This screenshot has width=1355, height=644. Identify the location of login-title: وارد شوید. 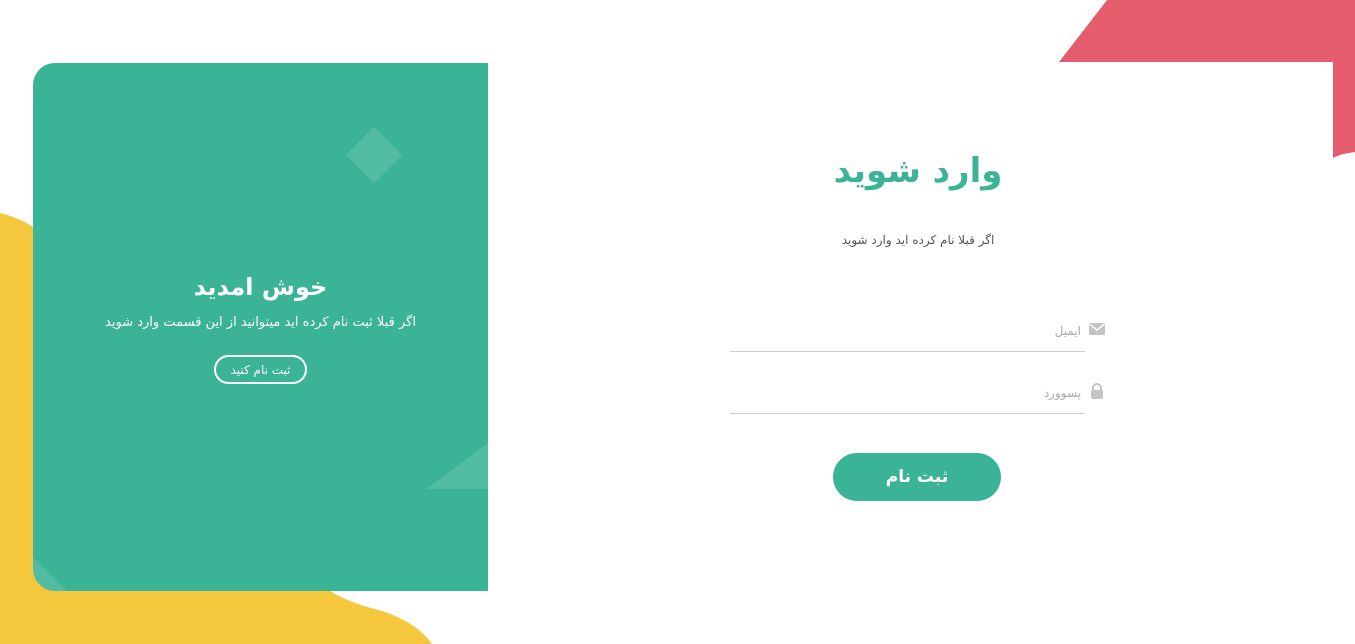
(918, 171).